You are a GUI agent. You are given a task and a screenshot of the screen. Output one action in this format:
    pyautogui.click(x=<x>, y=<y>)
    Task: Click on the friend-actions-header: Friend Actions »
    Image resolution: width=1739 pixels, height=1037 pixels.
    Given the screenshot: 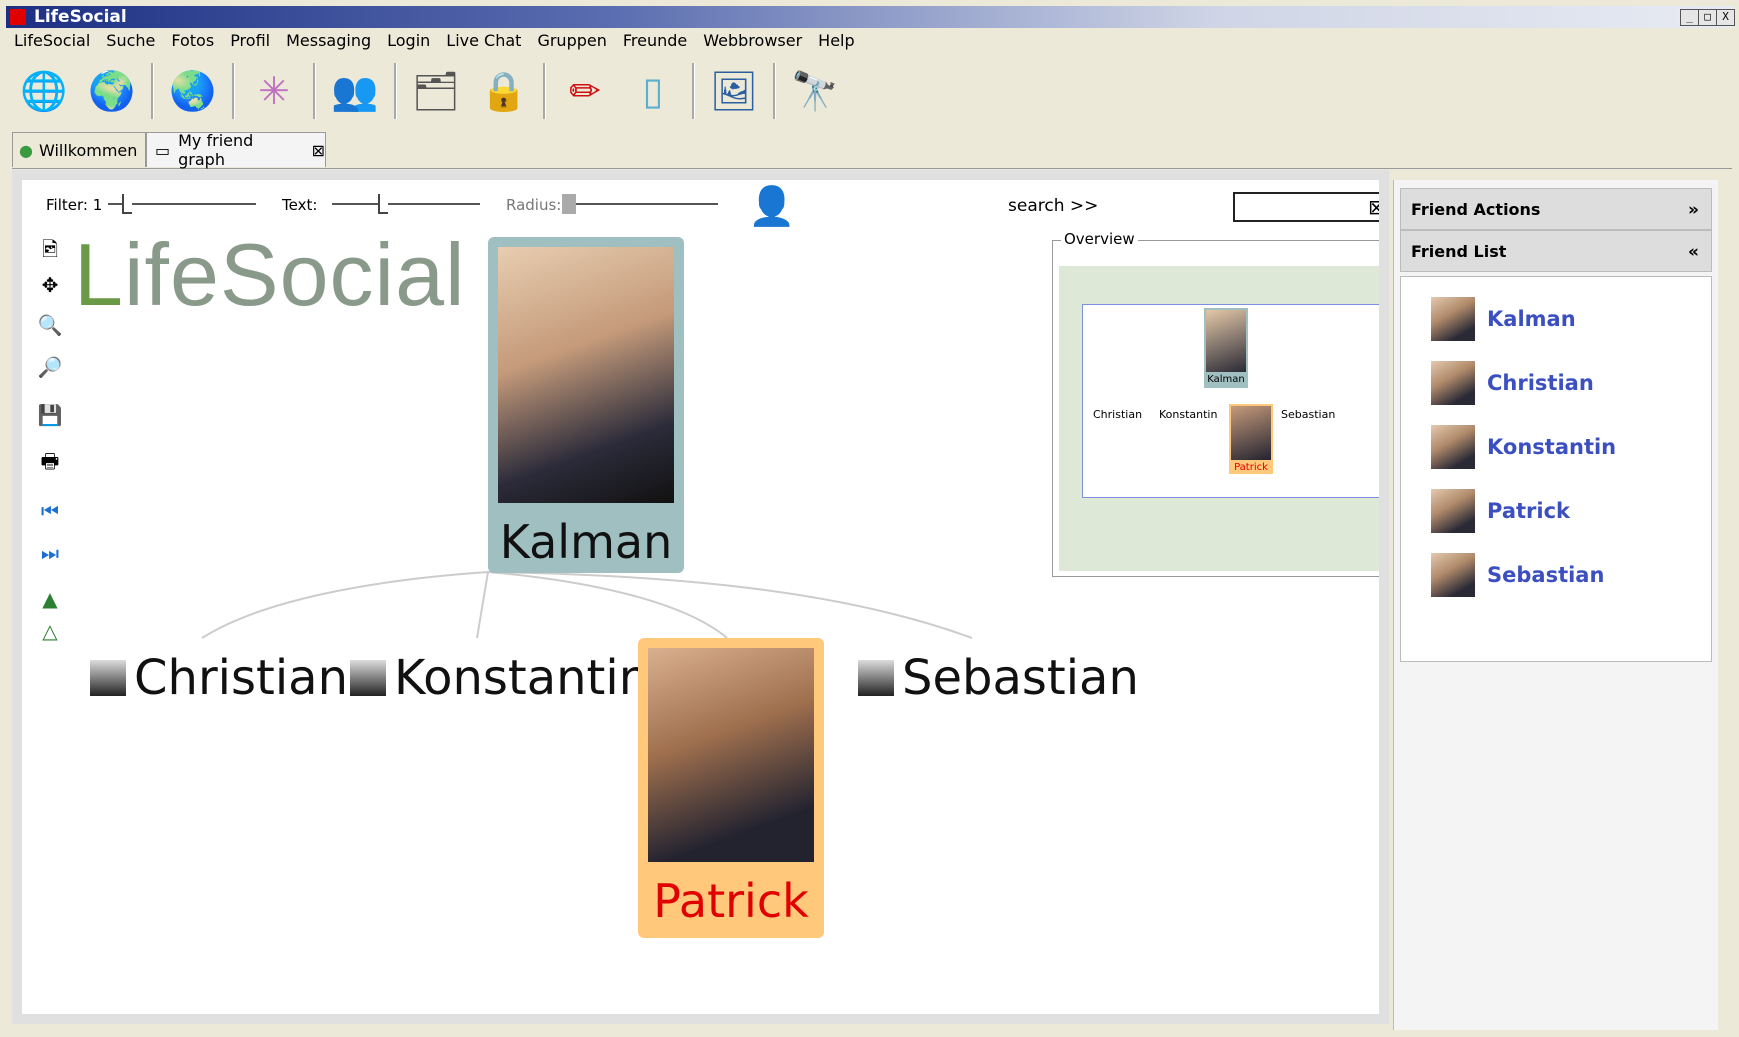 What is the action you would take?
    pyautogui.click(x=1556, y=209)
    